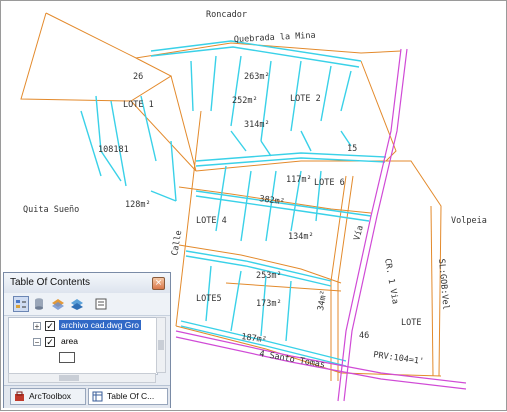  What do you see at coordinates (50, 282) in the screenshot?
I see `toc-title: Table Of Contents` at bounding box center [50, 282].